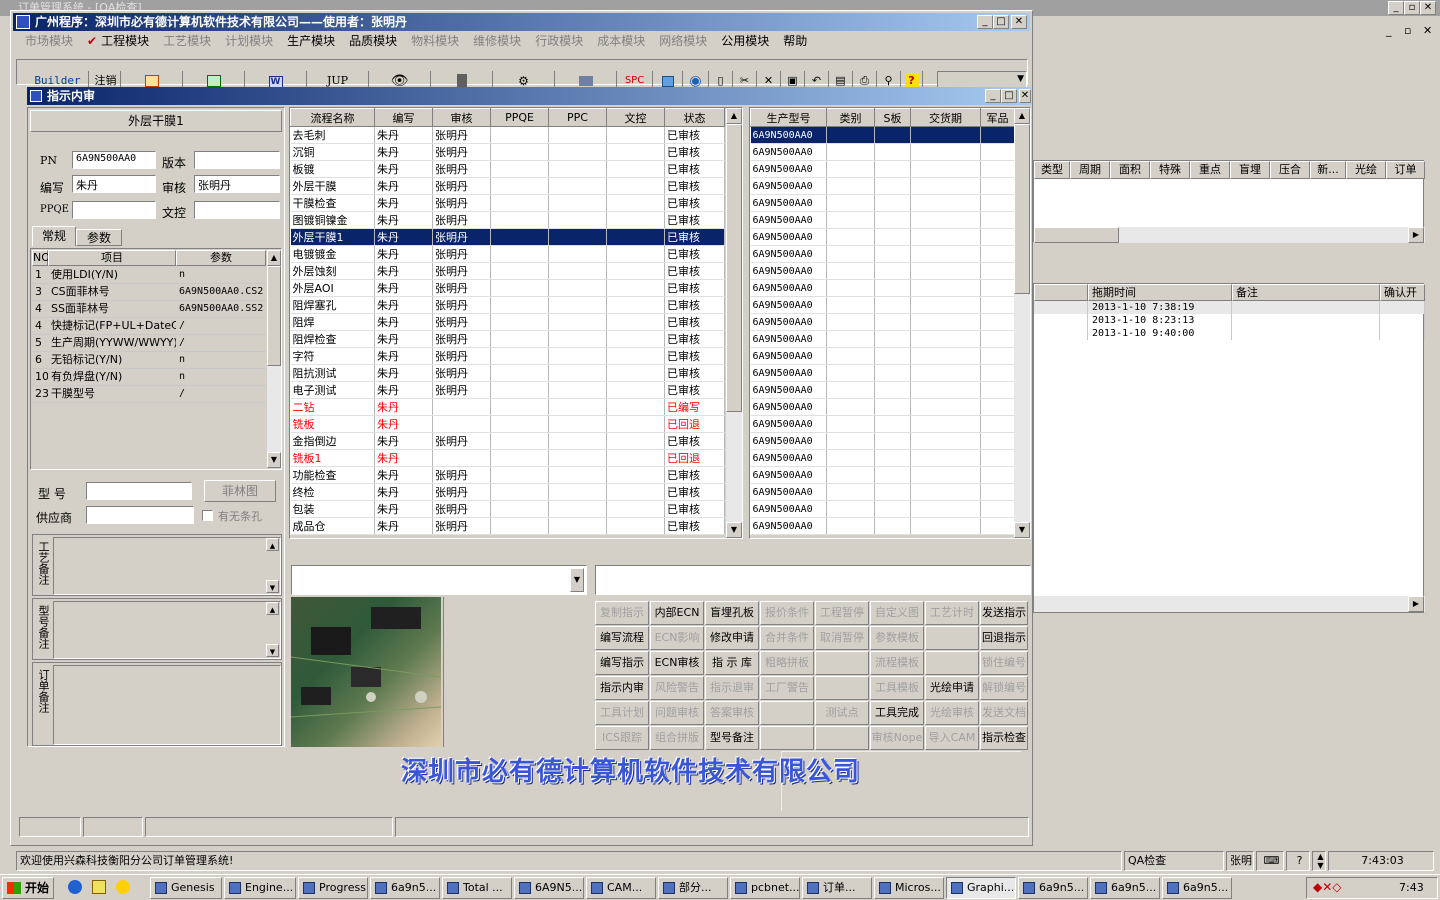 Image resolution: width=1440 pixels, height=900 pixels. Describe the element at coordinates (850, 117) in the screenshot. I see `production-header-cell: 类别` at that location.